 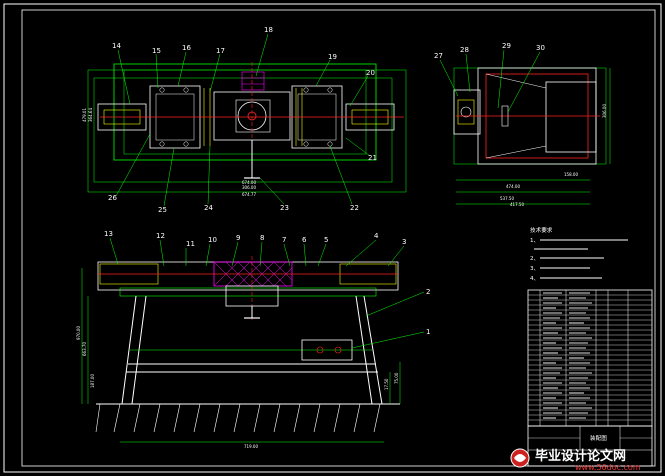 I want to click on tech-requirements-title: 技术要求, so click(x=541, y=230).